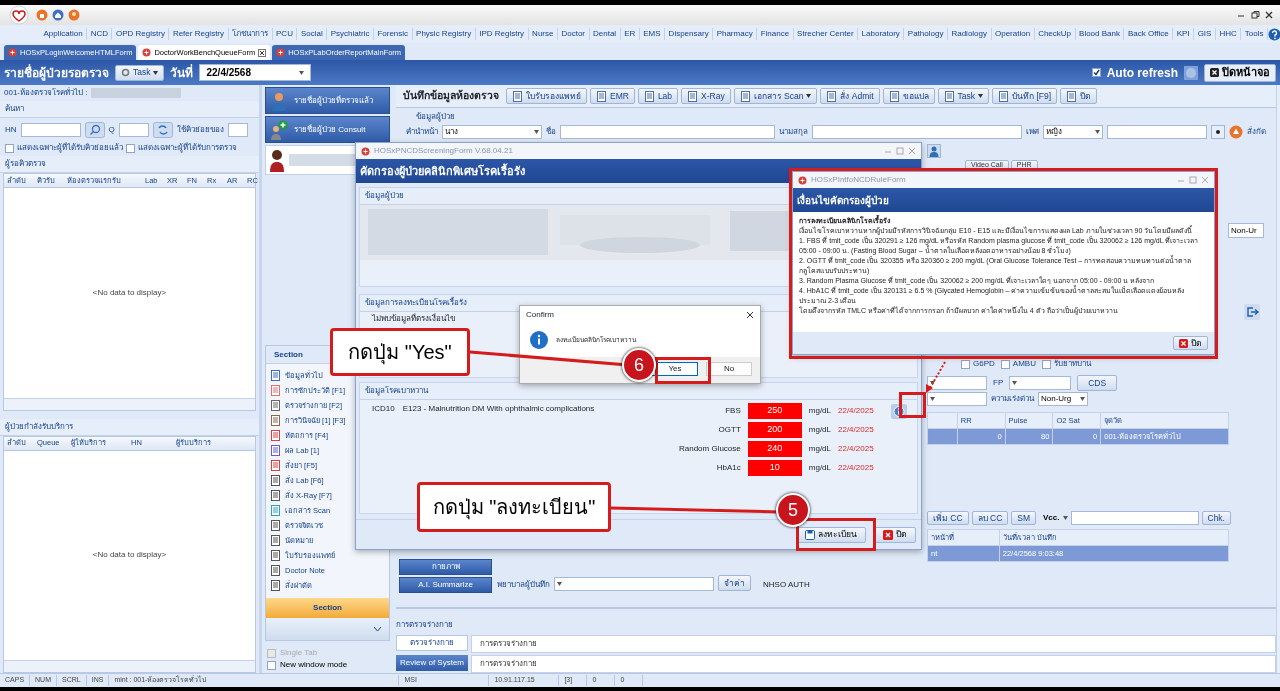  What do you see at coordinates (1216, 518) in the screenshot?
I see `check-button: Chk.` at bounding box center [1216, 518].